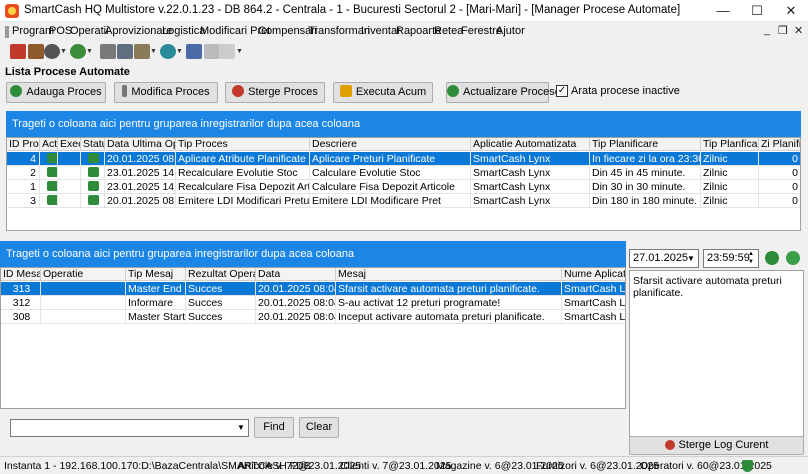 Image resolution: width=808 pixels, height=474 pixels. Describe the element at coordinates (129, 428) in the screenshot. I see `search-combo: ▼` at that location.